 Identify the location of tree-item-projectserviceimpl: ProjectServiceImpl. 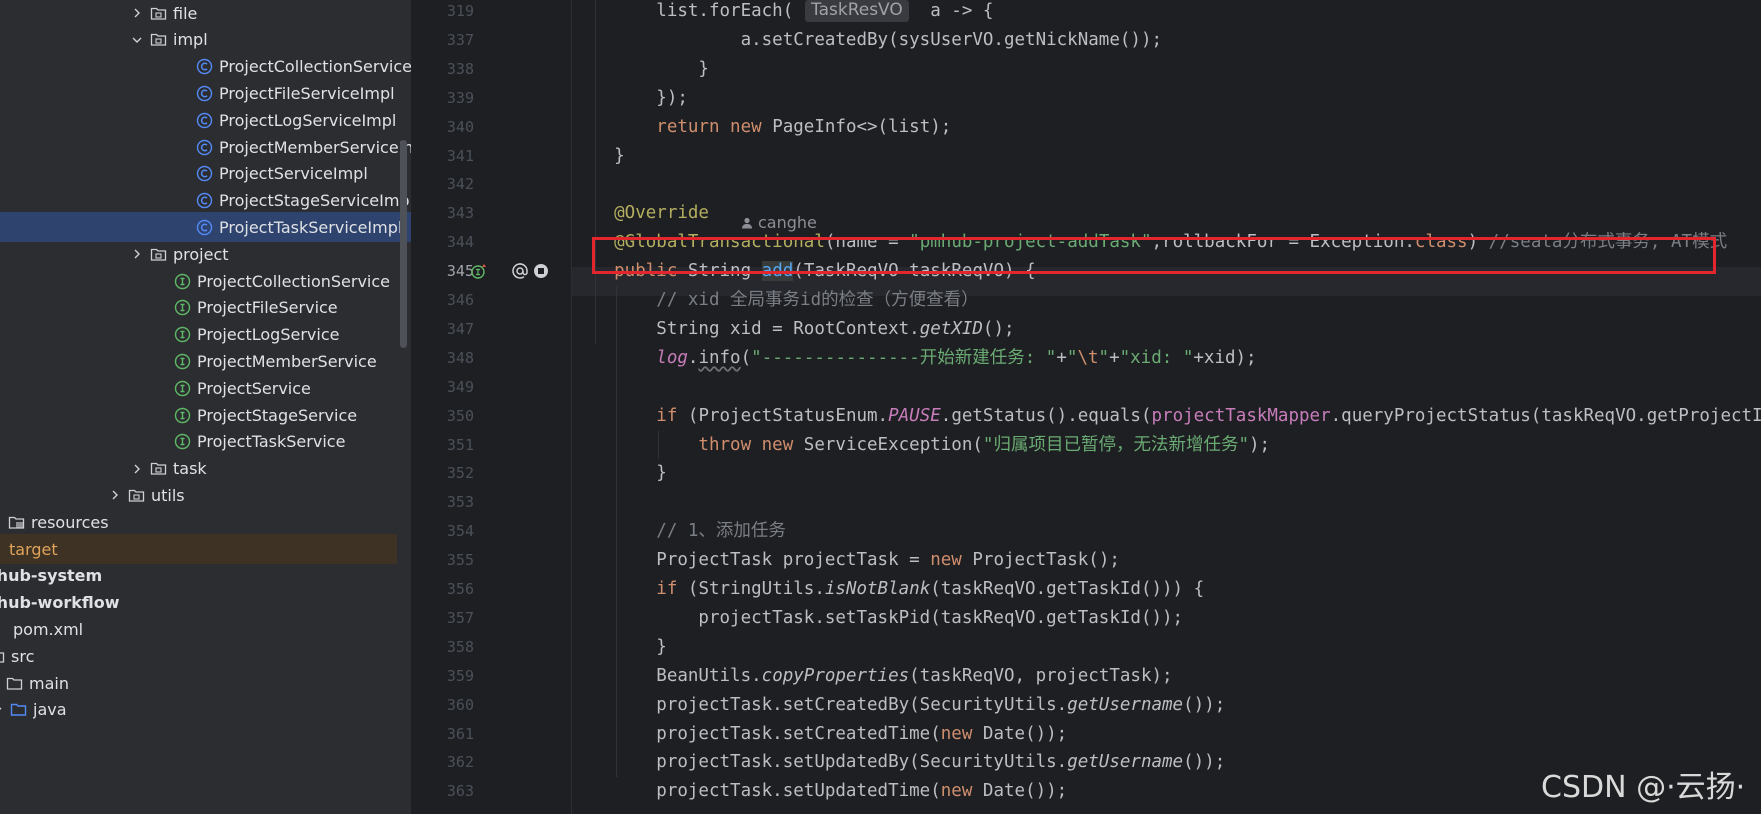
(205, 174).